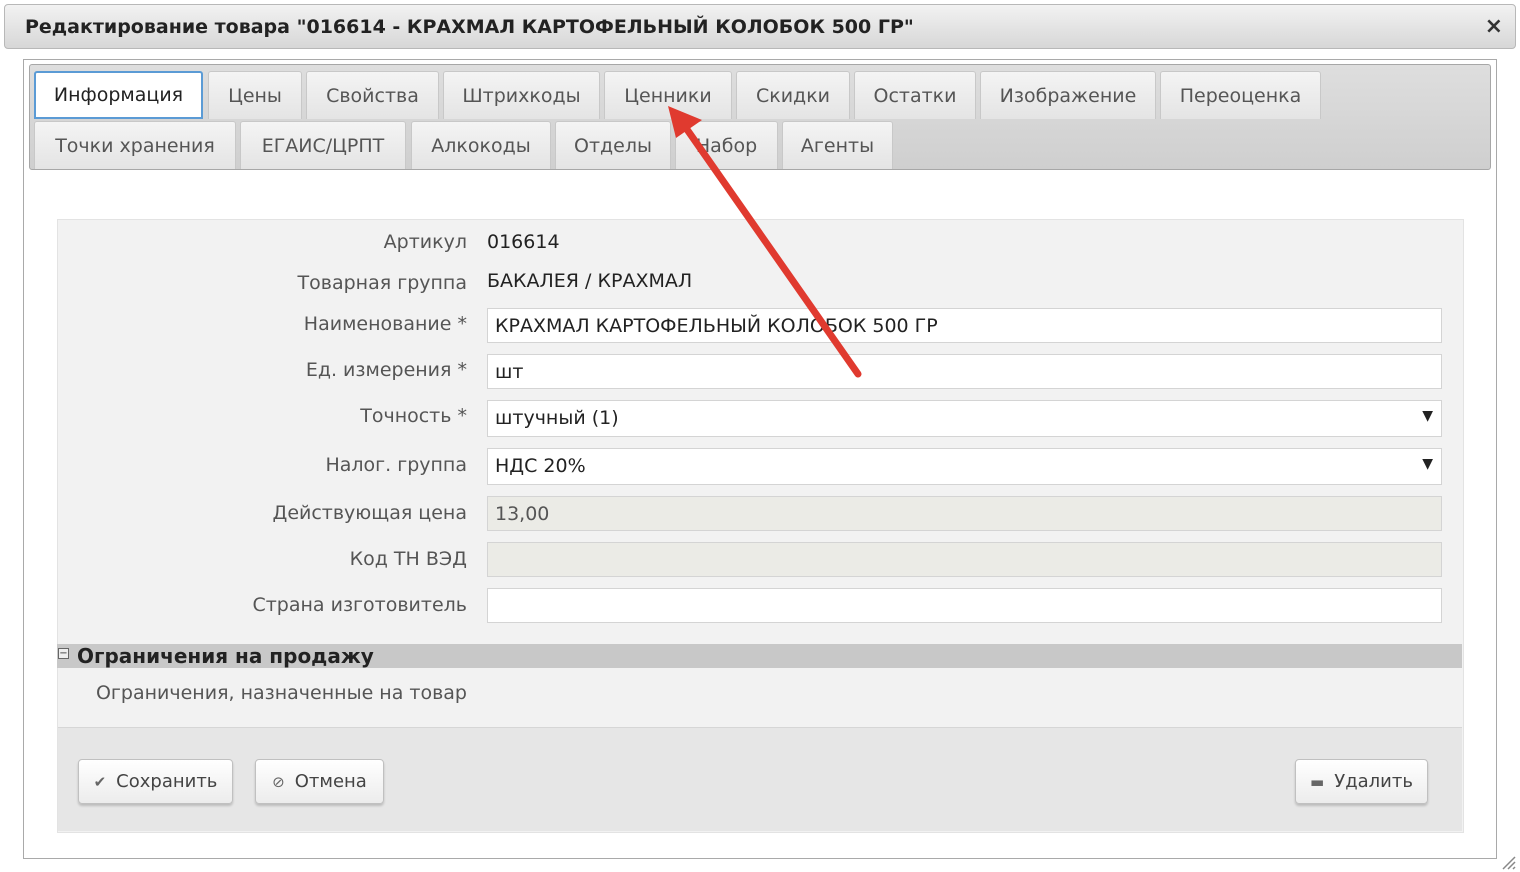 The width and height of the screenshot is (1520, 872). I want to click on tab-set: Набор, so click(726, 145).